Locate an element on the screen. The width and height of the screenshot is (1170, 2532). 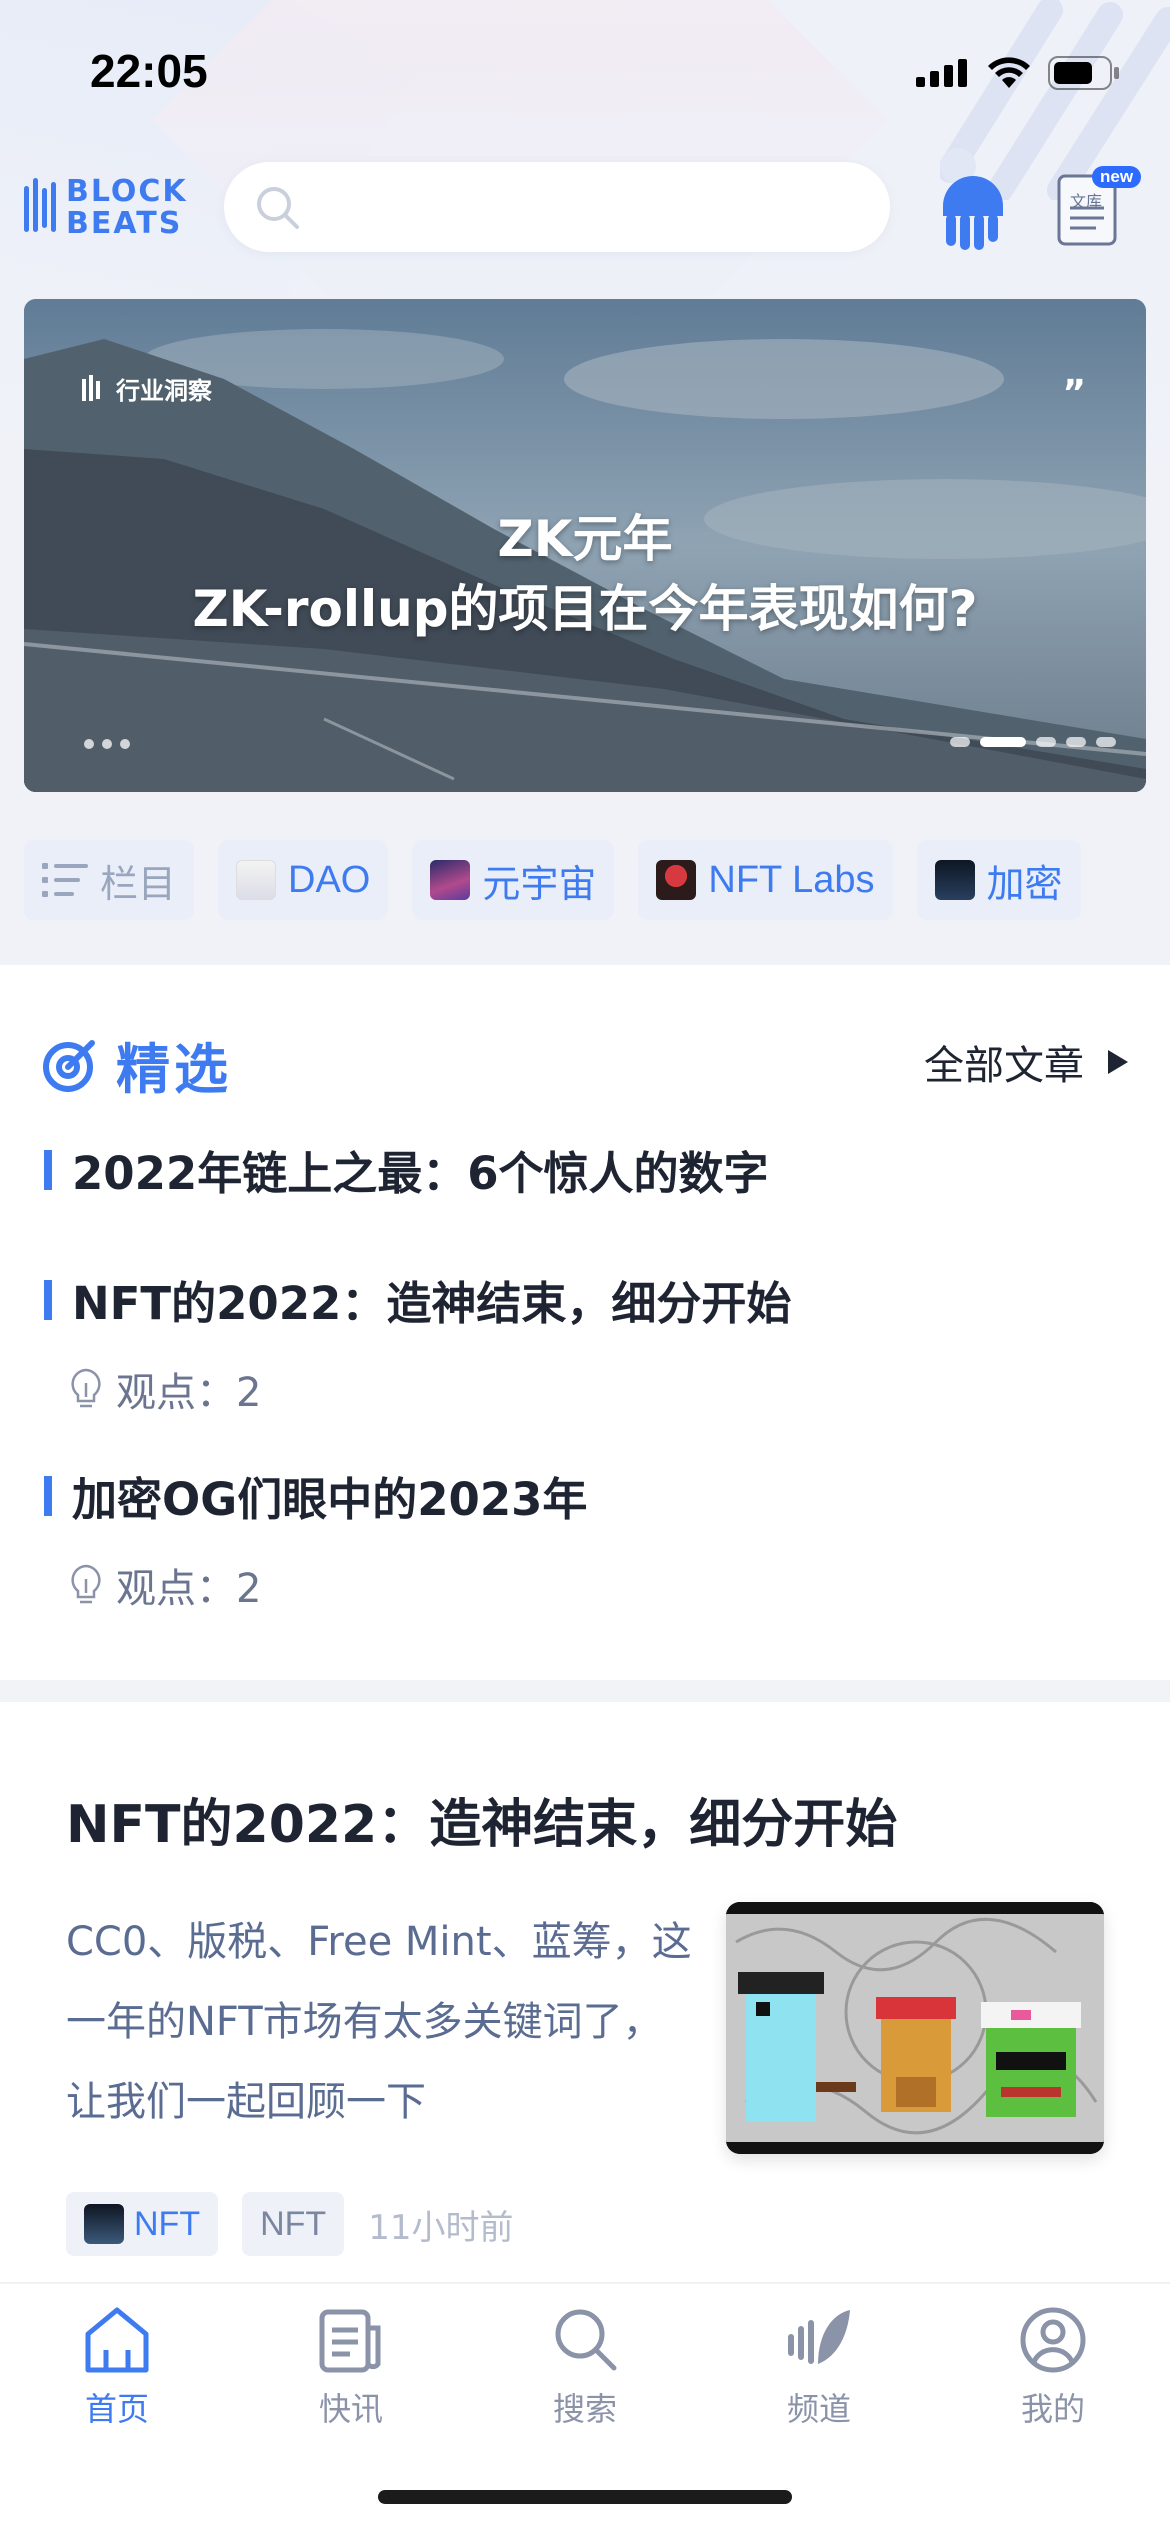
dao-thumb-icon is located at coordinates (256, 880).